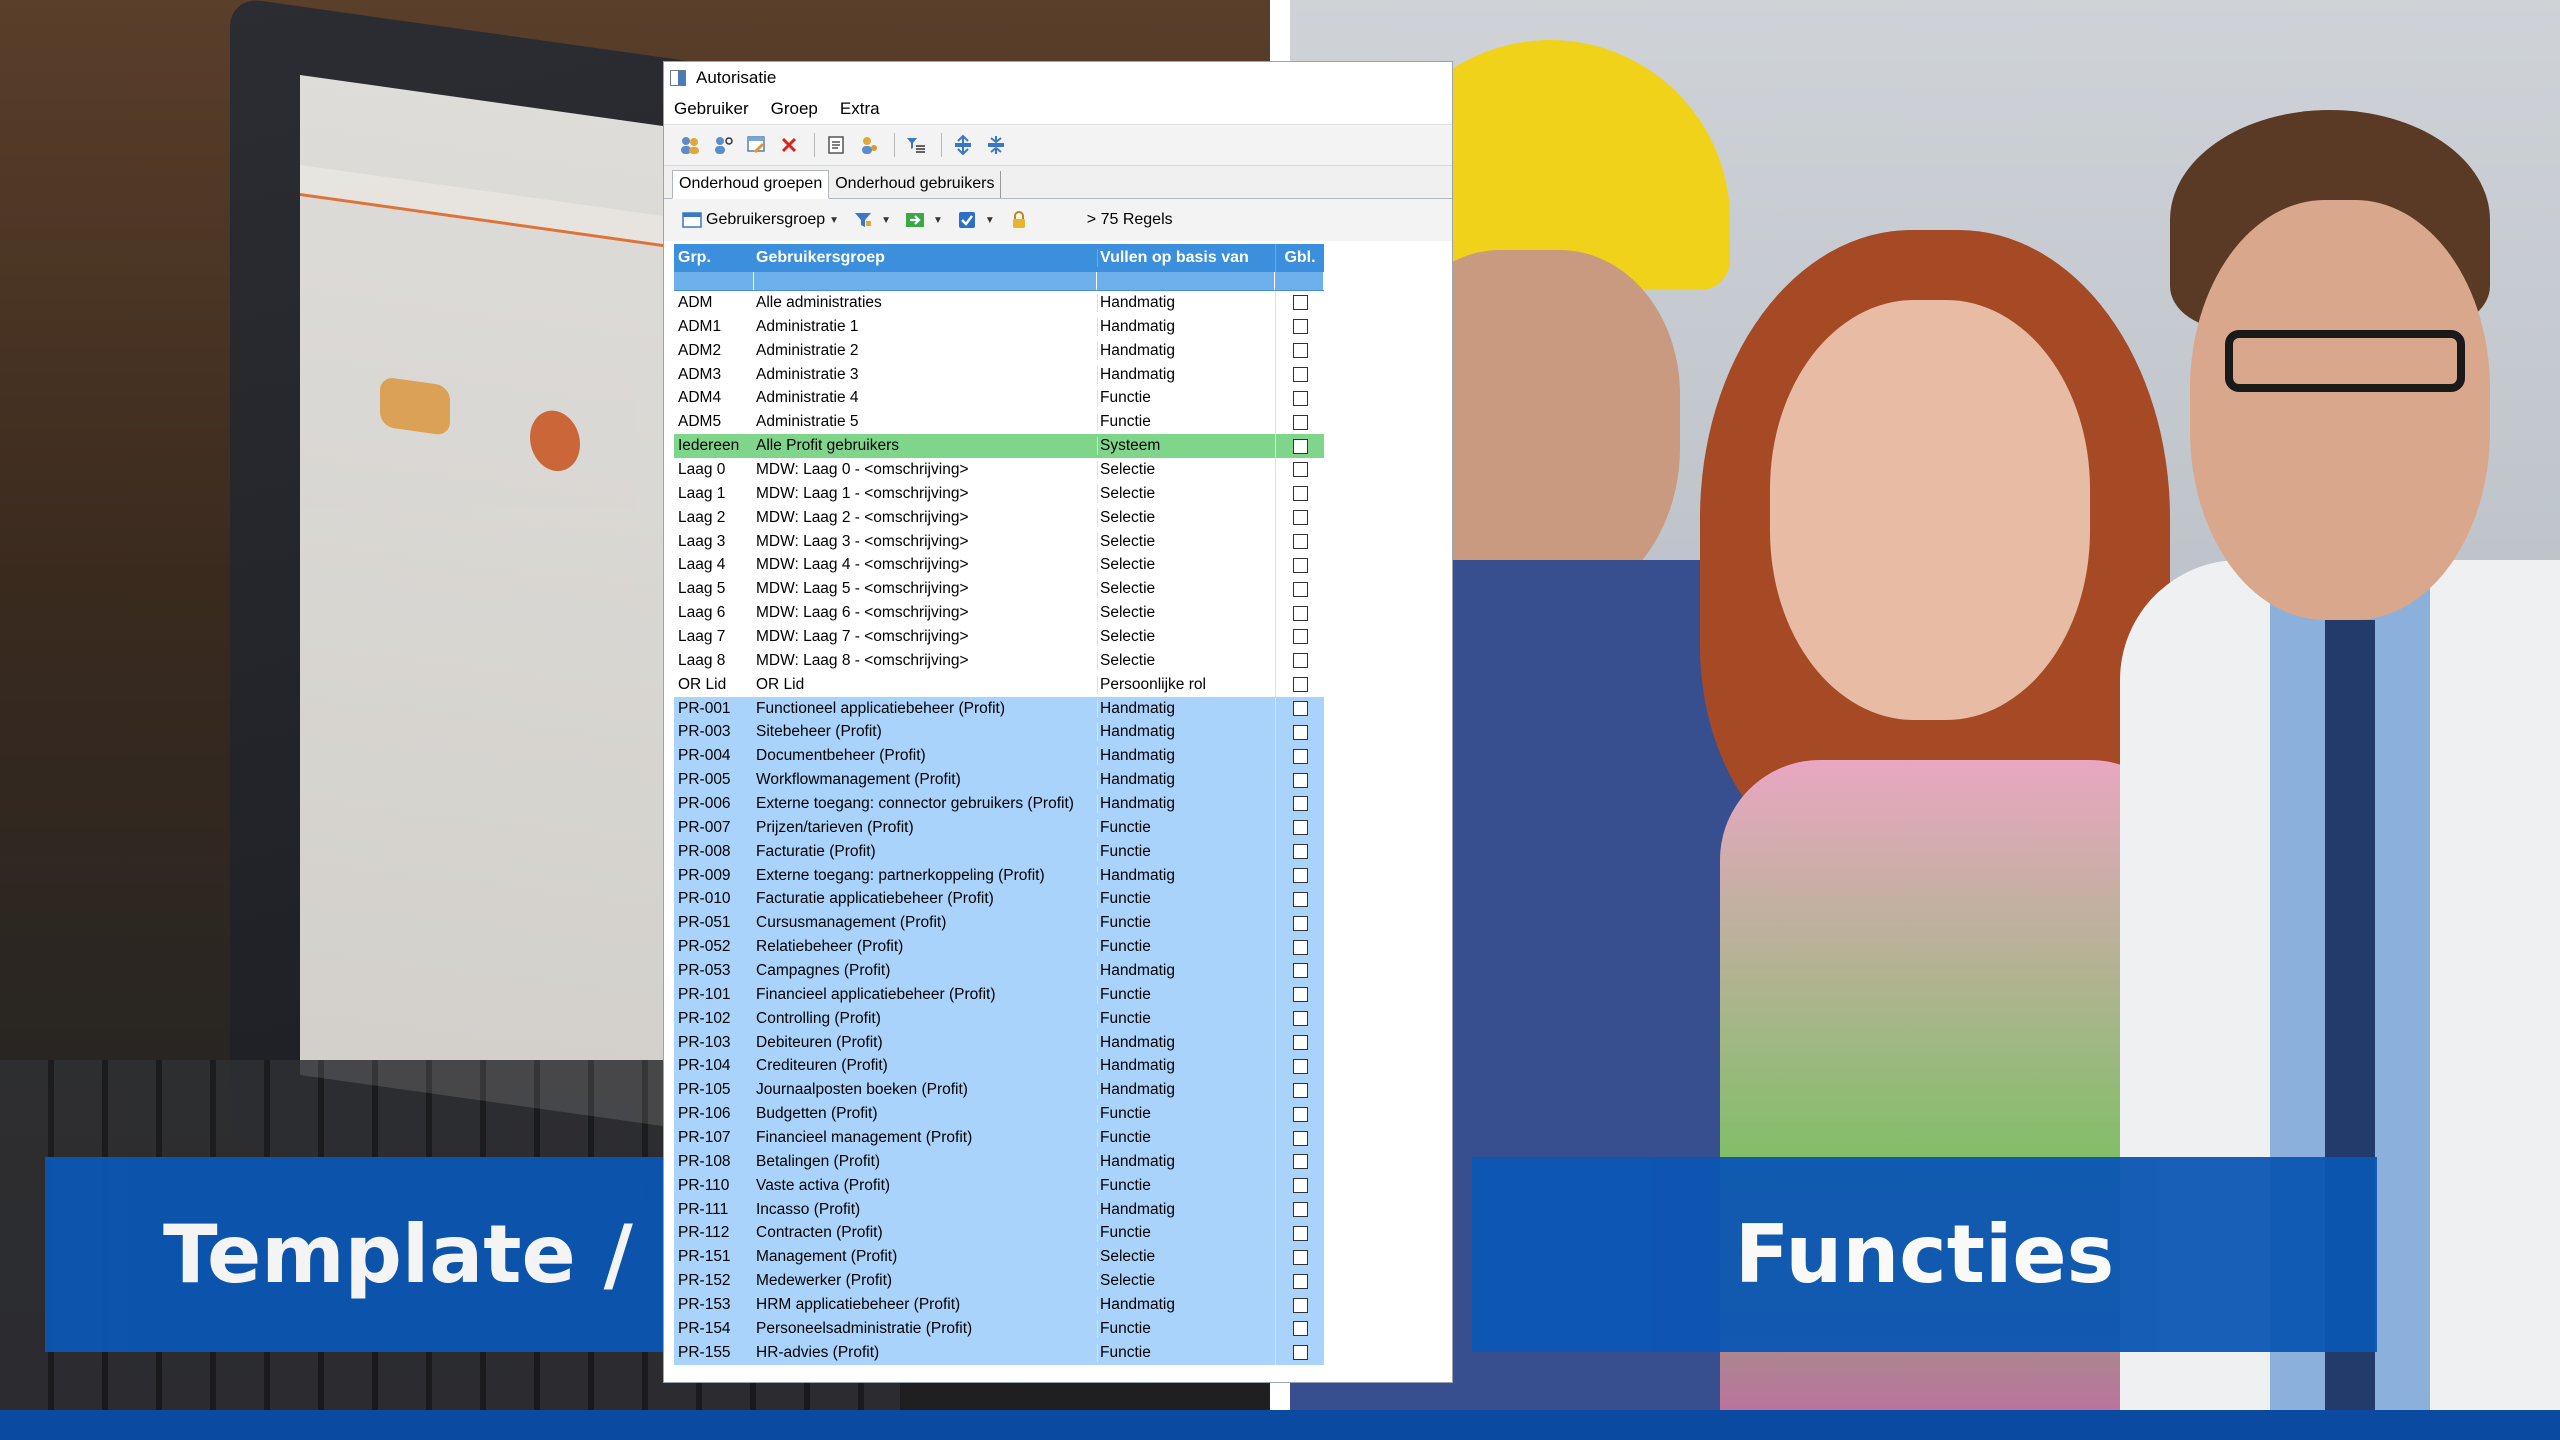  What do you see at coordinates (999, 1161) in the screenshot?
I see `table-row: PR-108 Betalingen (Profit) Handmatig` at bounding box center [999, 1161].